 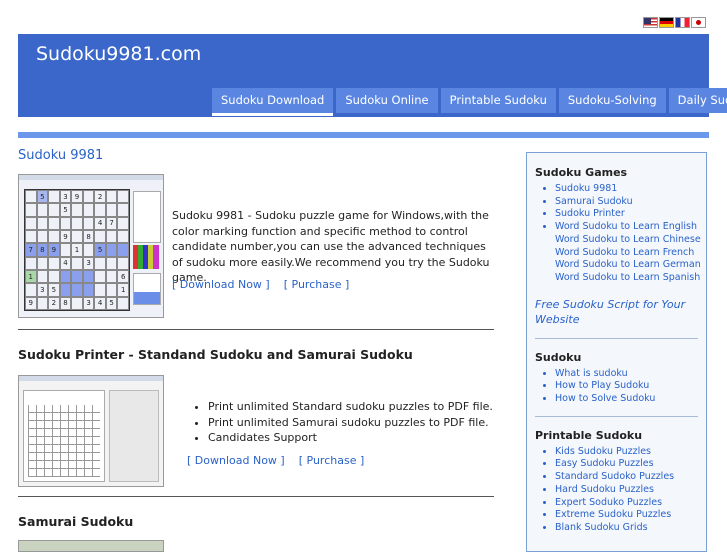 I want to click on sidebar-item: Word Sudoku to Learn English, so click(x=630, y=227).